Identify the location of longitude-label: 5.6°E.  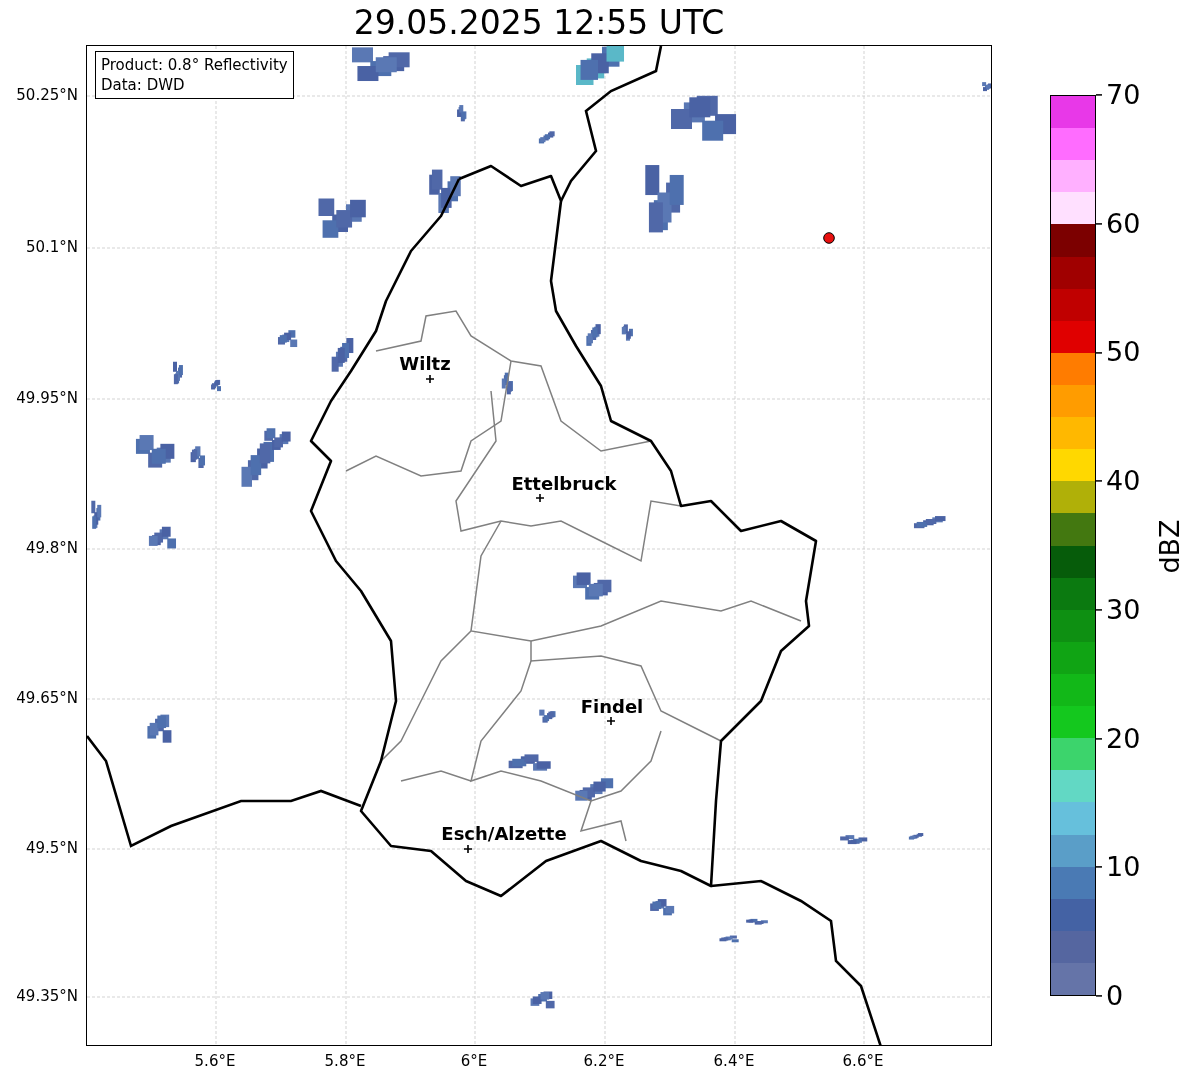
(215, 1061).